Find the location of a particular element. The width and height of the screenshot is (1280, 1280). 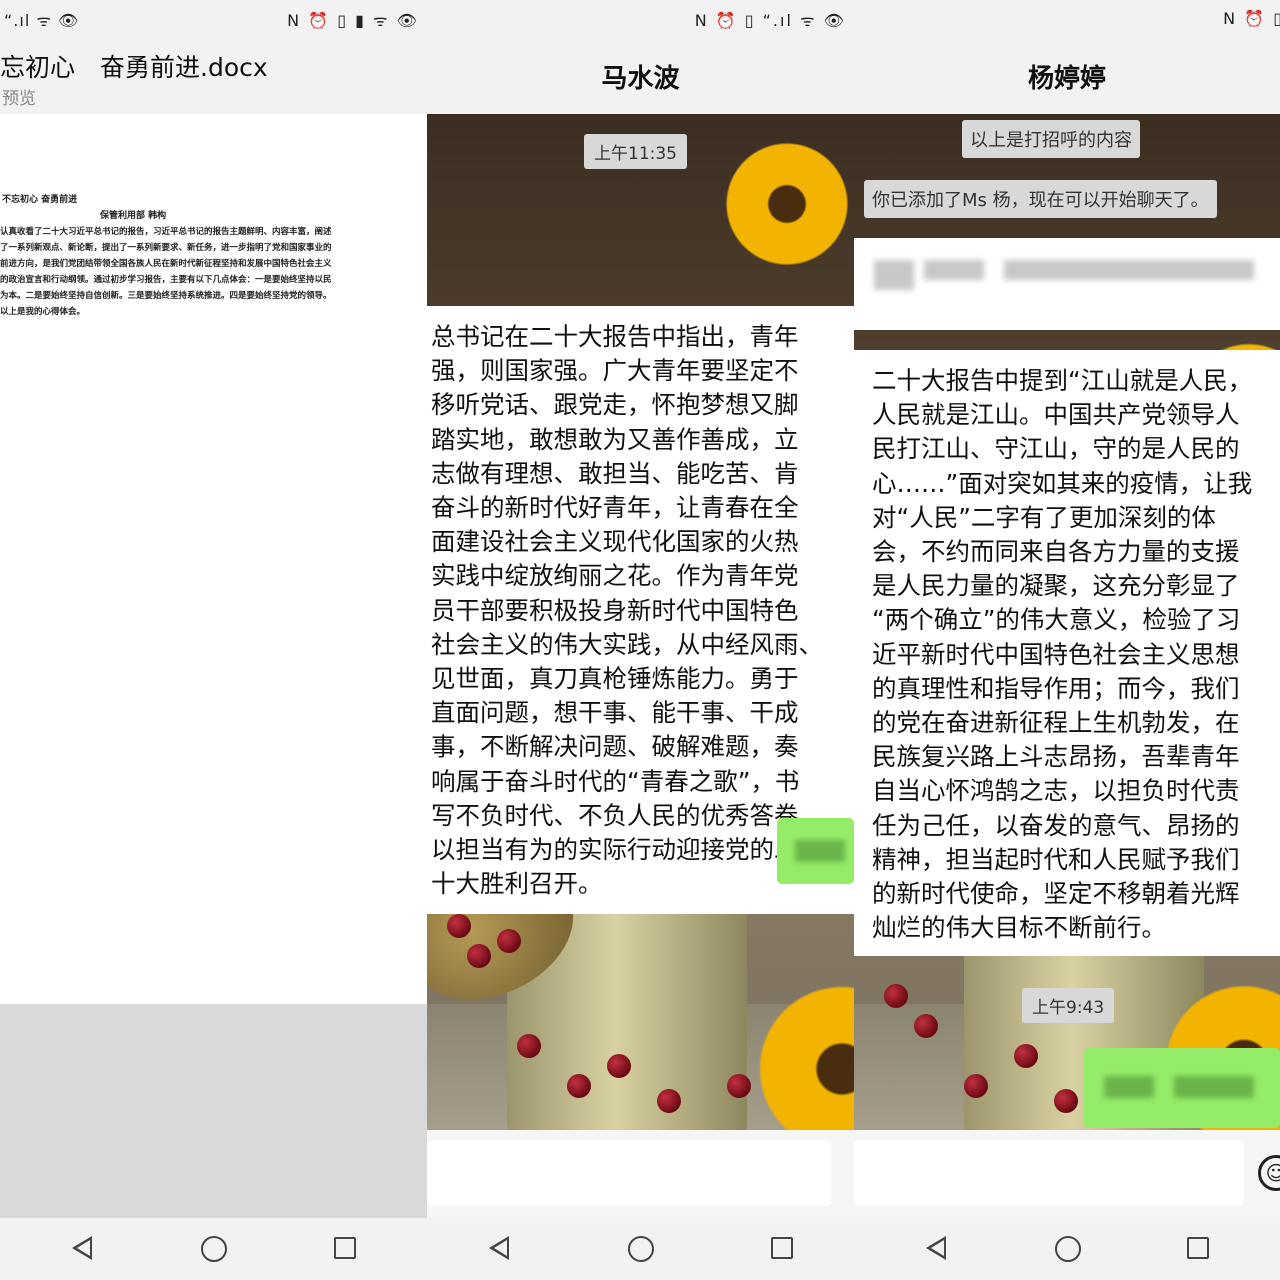

blurred-message is located at coordinates (1067, 284).